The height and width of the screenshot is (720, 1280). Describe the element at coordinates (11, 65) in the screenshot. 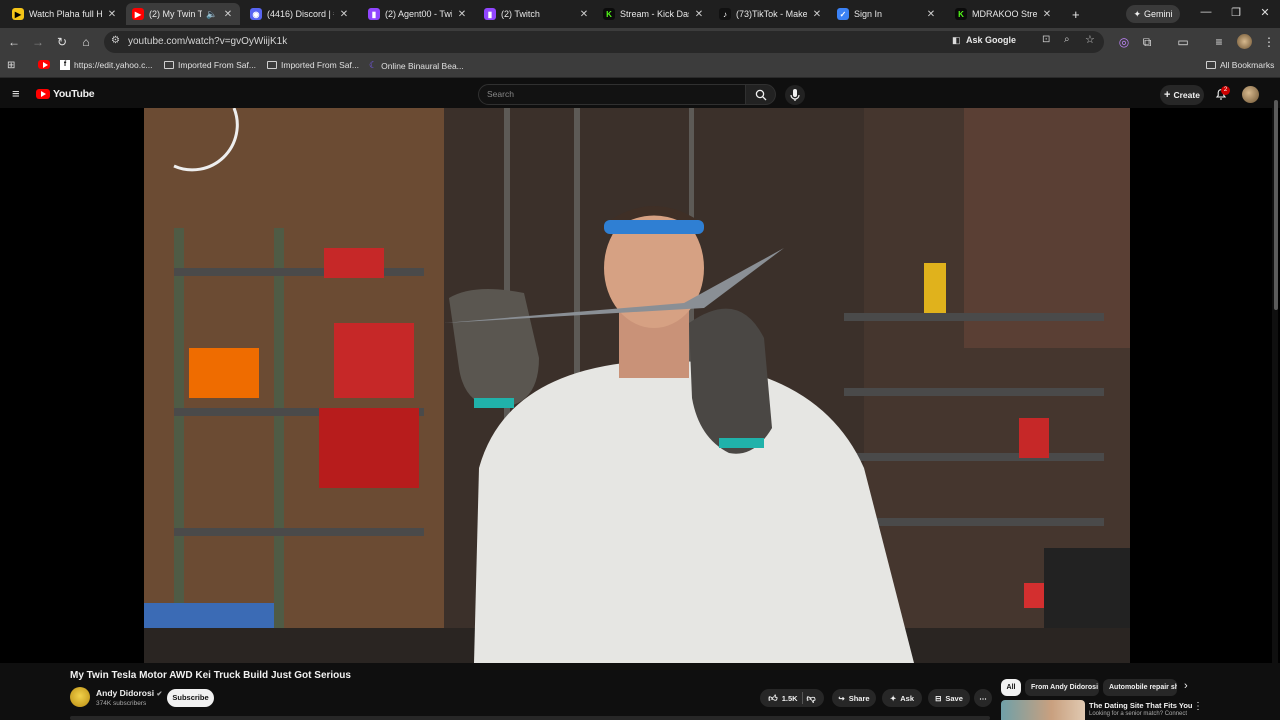

I see `apps-grid-icon: ⊞` at that location.